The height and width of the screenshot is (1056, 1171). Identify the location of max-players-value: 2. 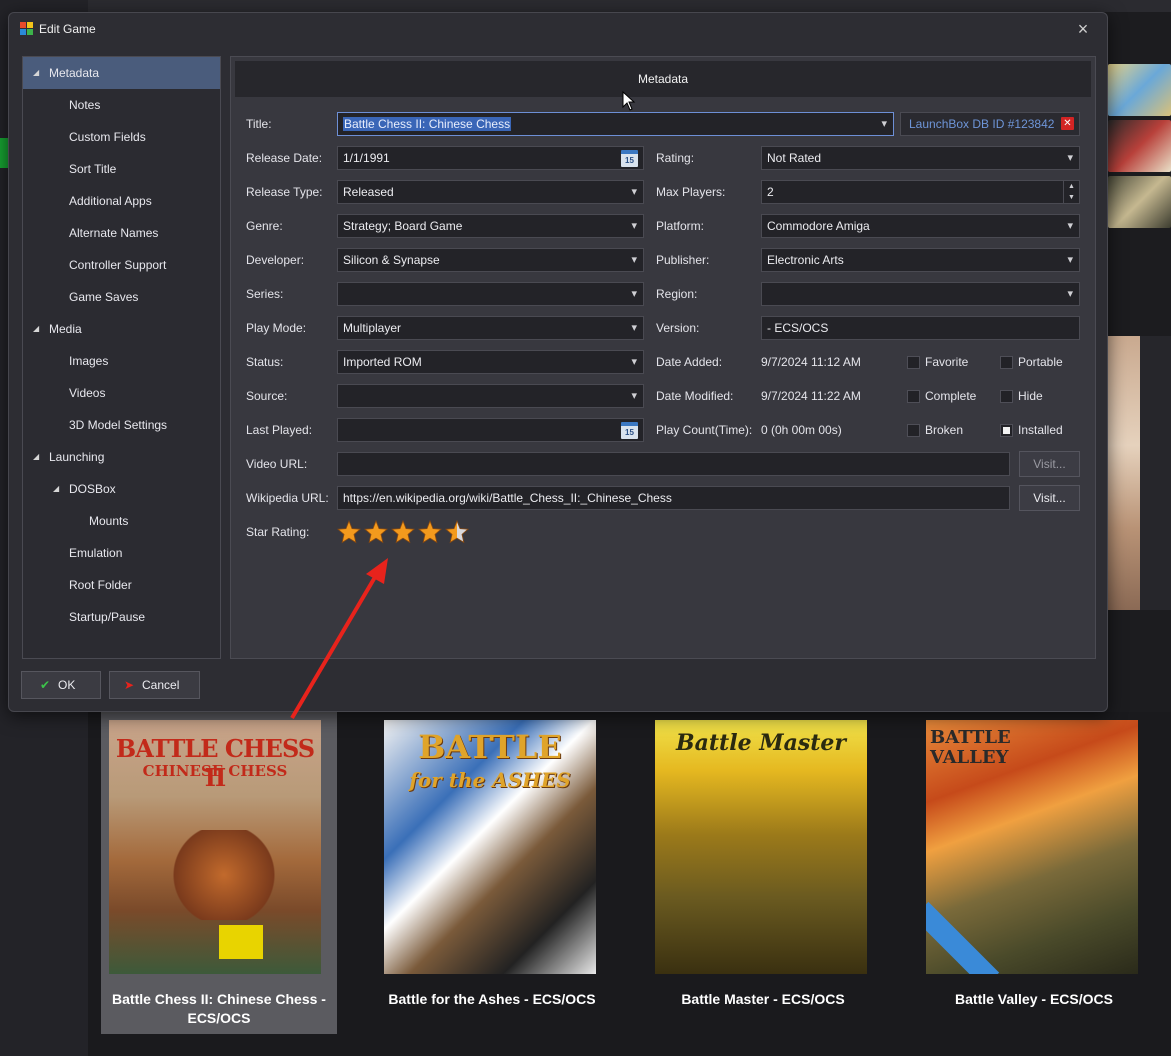
(770, 192).